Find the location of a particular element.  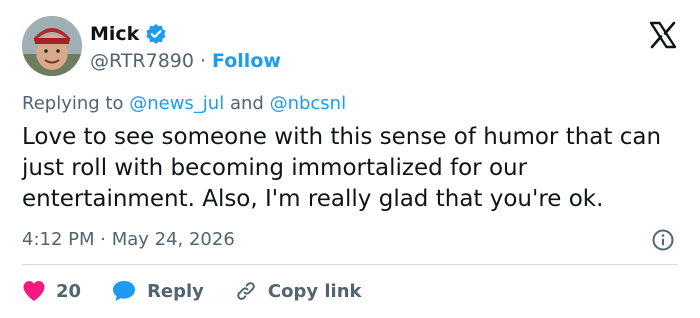

mention-link: @news_jul is located at coordinates (176, 103).